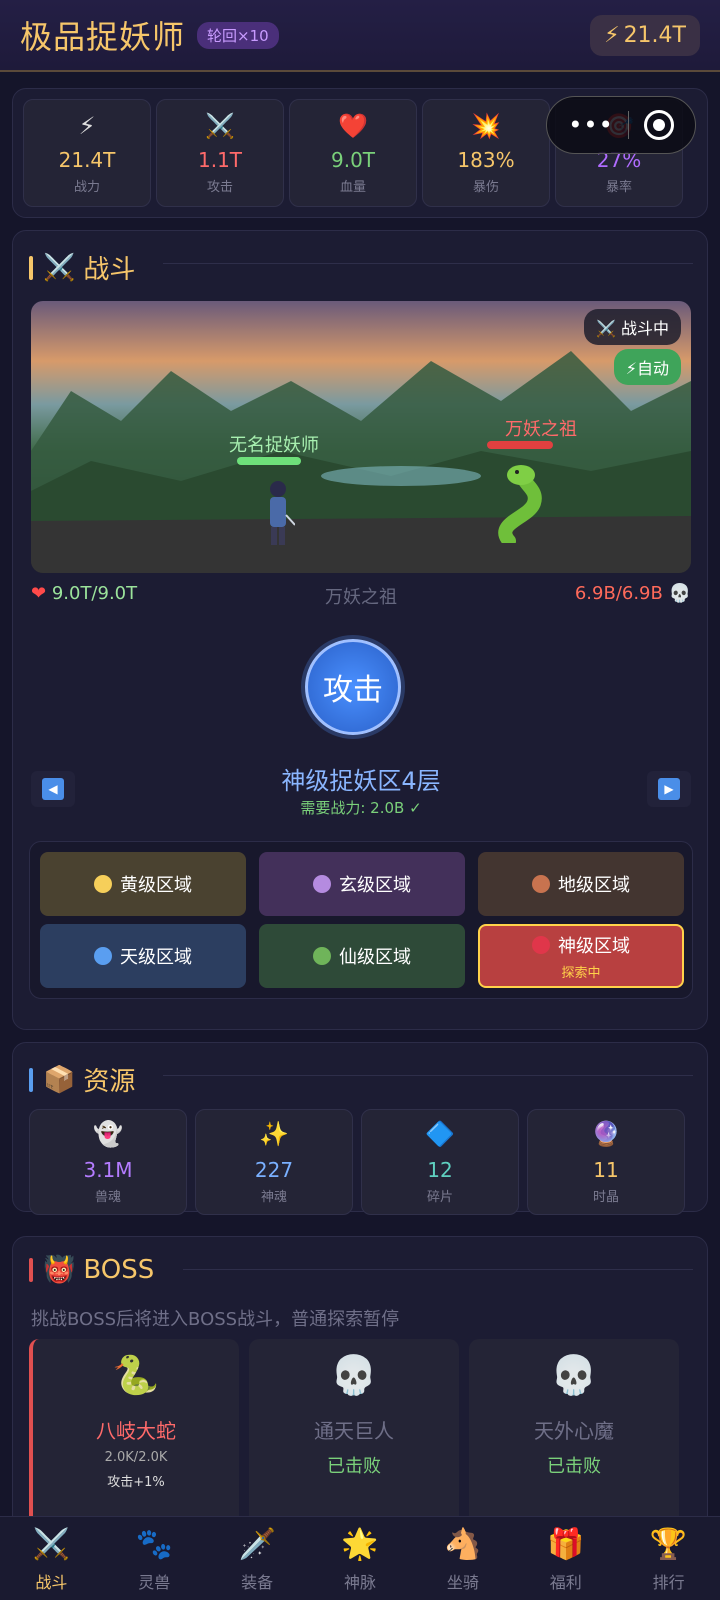 The width and height of the screenshot is (720, 1600). What do you see at coordinates (136, 1375) in the screenshot?
I see `snake-icon: 🐍` at bounding box center [136, 1375].